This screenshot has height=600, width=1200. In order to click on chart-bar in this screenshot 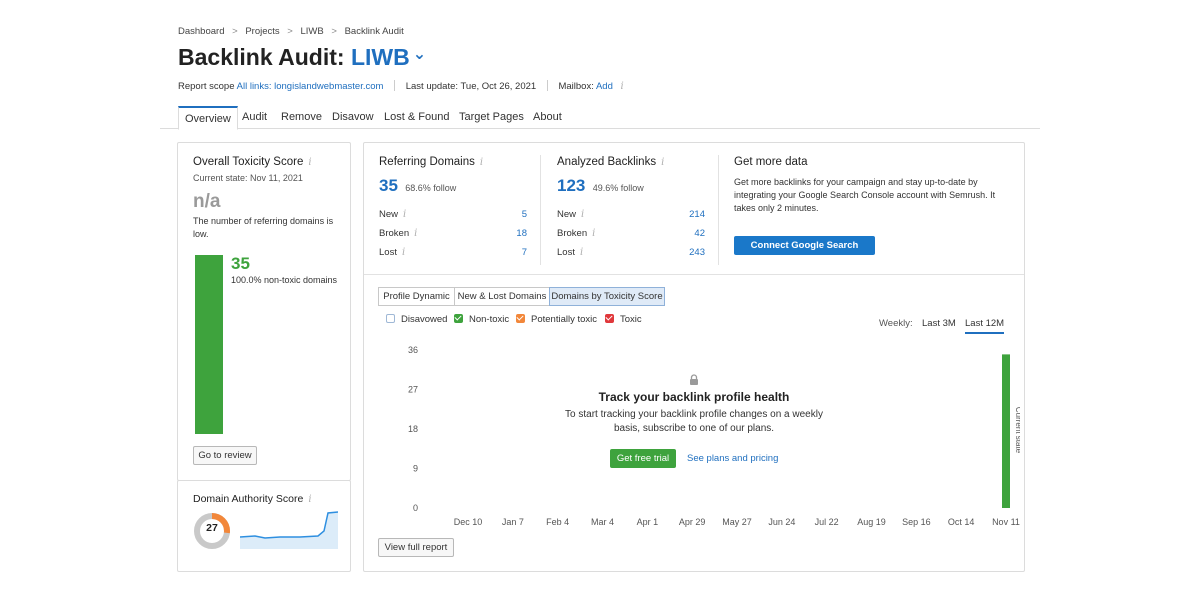, I will do `click(1006, 431)`.